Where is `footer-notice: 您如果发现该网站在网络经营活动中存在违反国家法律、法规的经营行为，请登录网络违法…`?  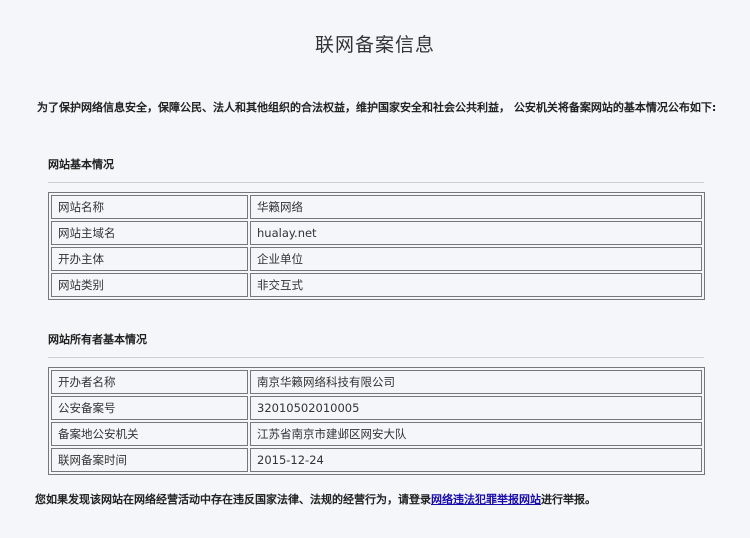
footer-notice: 您如果发现该网站在网络经营活动中存在违反国家法律、法规的经营行为，请登录网络违法… is located at coordinates (315, 499).